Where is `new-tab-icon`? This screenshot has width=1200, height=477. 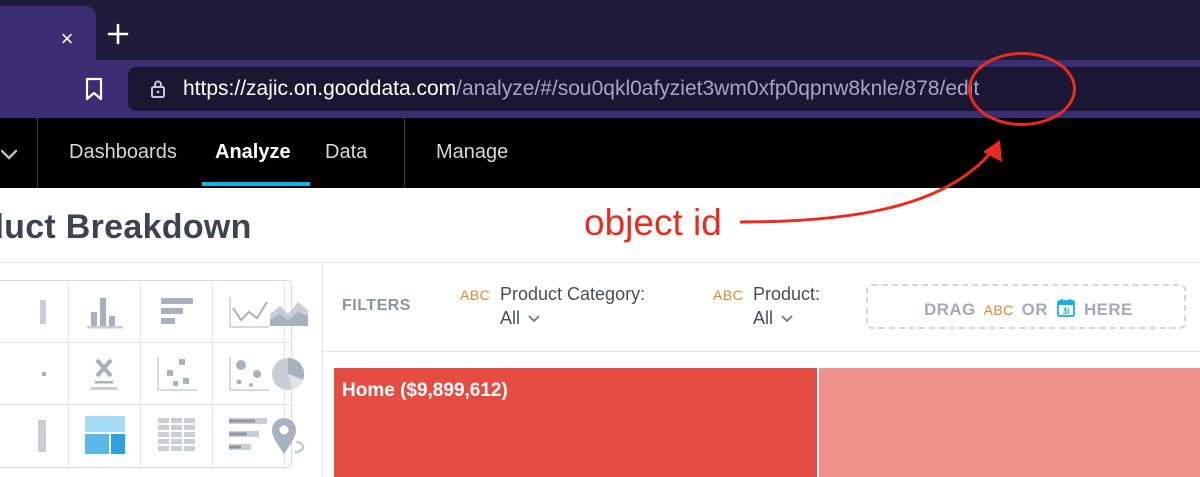
new-tab-icon is located at coordinates (118, 34).